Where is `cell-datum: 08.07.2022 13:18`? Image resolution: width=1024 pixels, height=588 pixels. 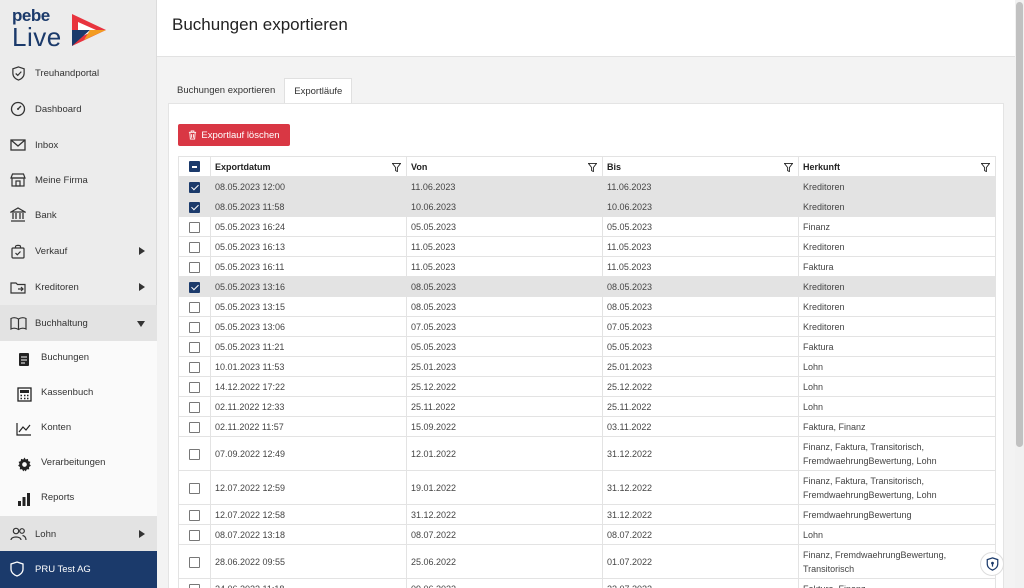
cell-datum: 08.07.2022 13:18 is located at coordinates (308, 534).